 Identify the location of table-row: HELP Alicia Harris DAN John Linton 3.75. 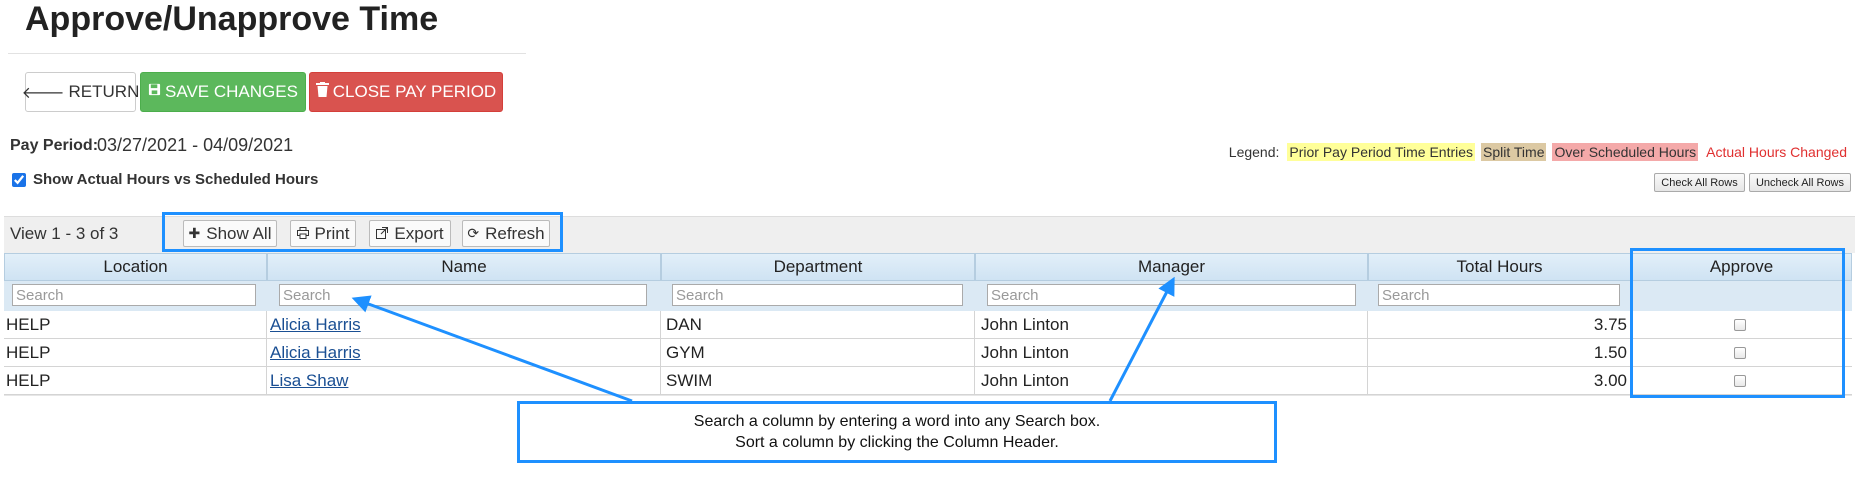
(928, 325).